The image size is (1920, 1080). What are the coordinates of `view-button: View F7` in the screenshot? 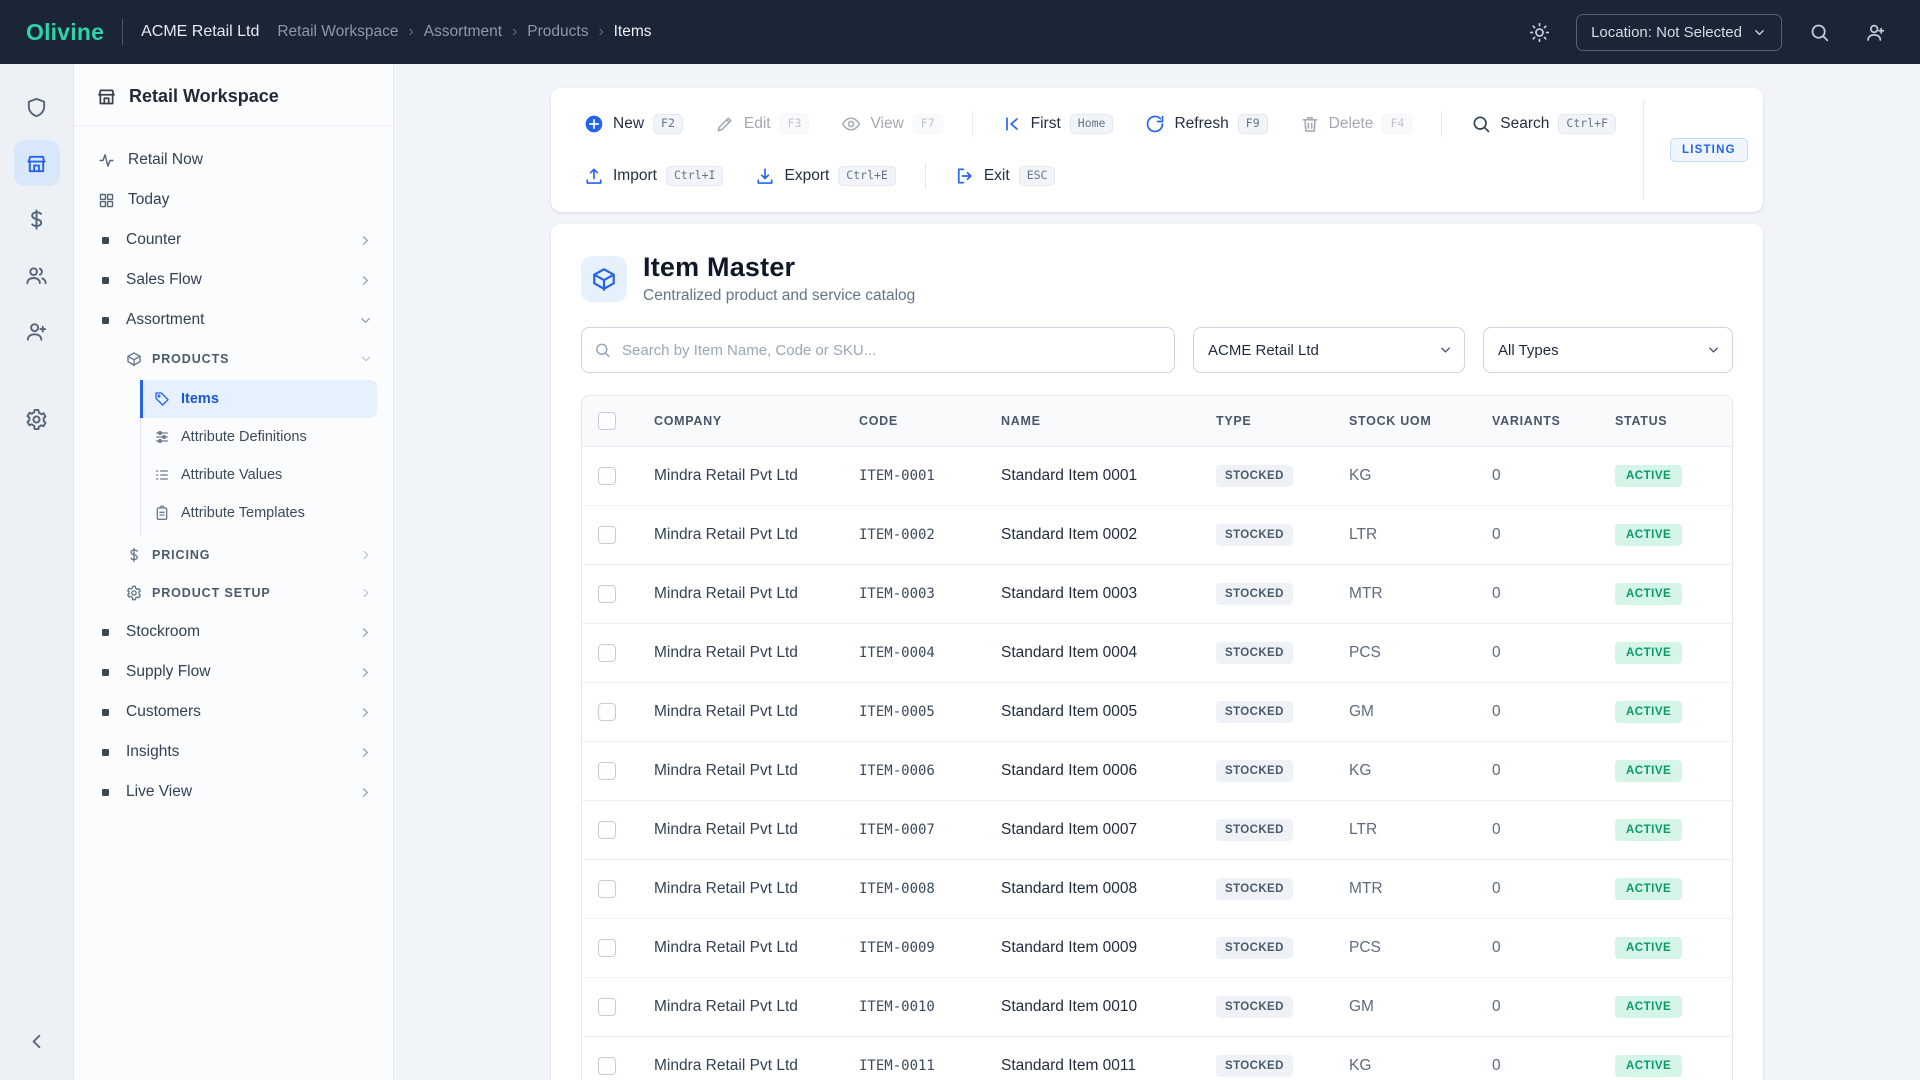 It's located at (891, 124).